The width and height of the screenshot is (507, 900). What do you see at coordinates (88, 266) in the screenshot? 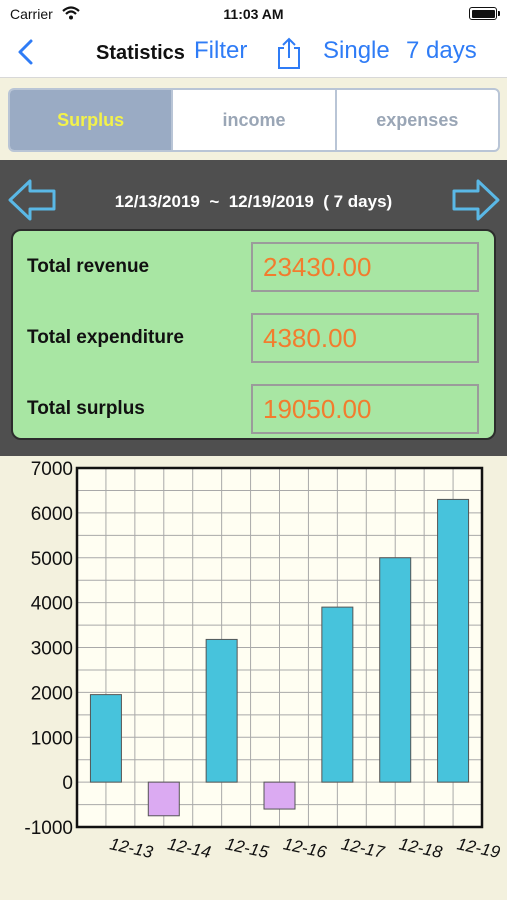
I see `total-revenue-label: Total revenue` at bounding box center [88, 266].